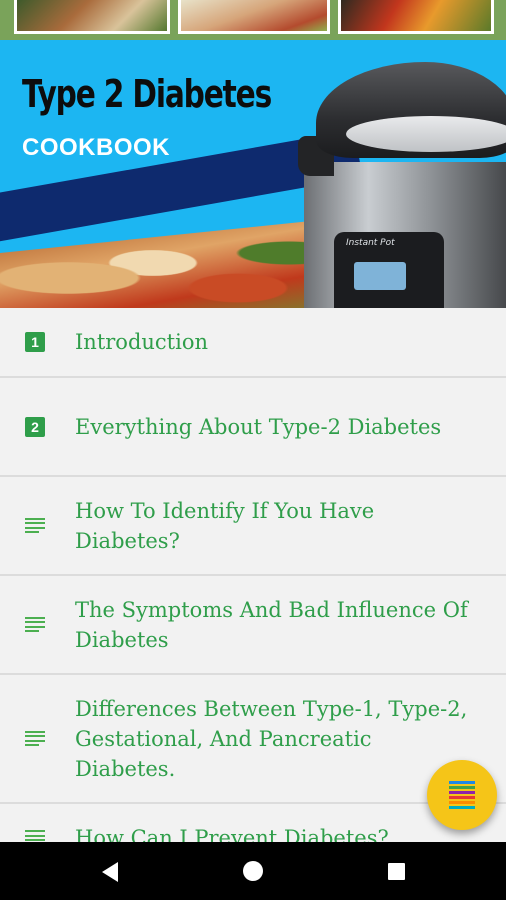  I want to click on system-nav-bar, so click(253, 871).